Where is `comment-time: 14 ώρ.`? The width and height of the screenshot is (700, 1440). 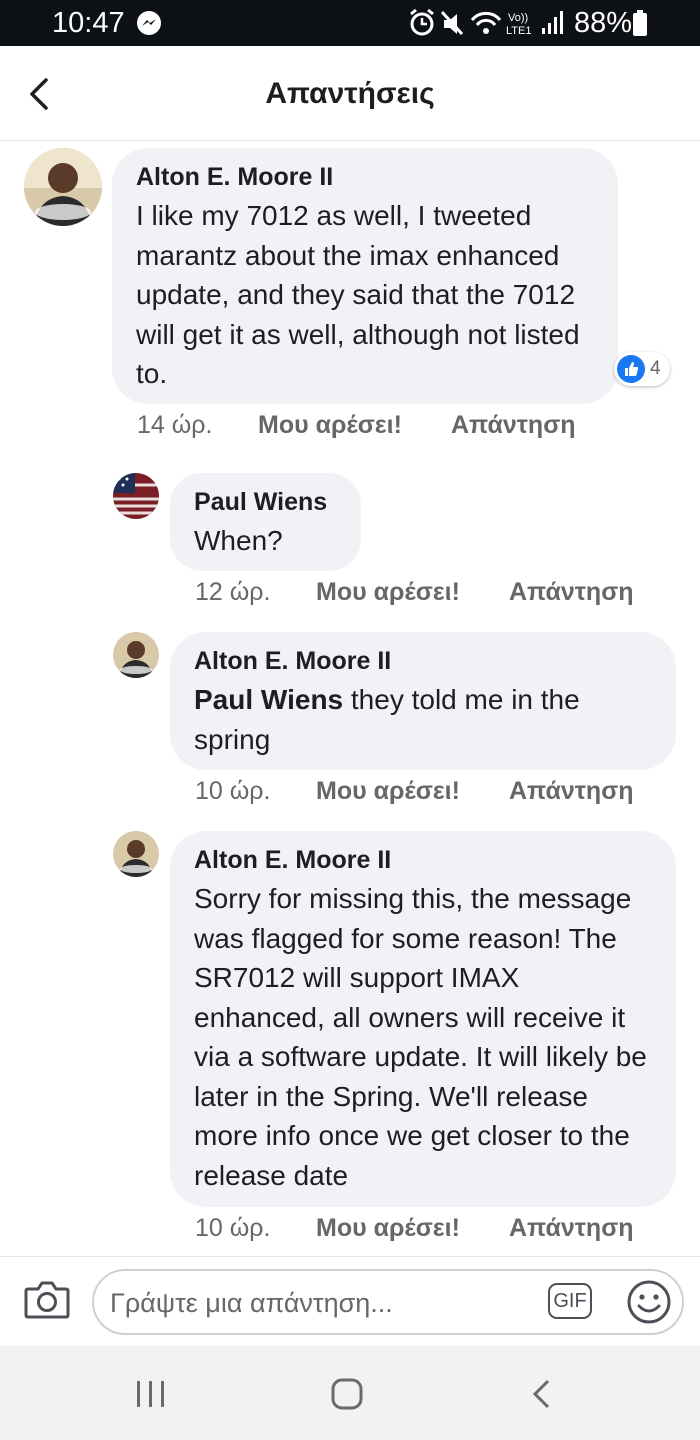 comment-time: 14 ώρ. is located at coordinates (175, 425).